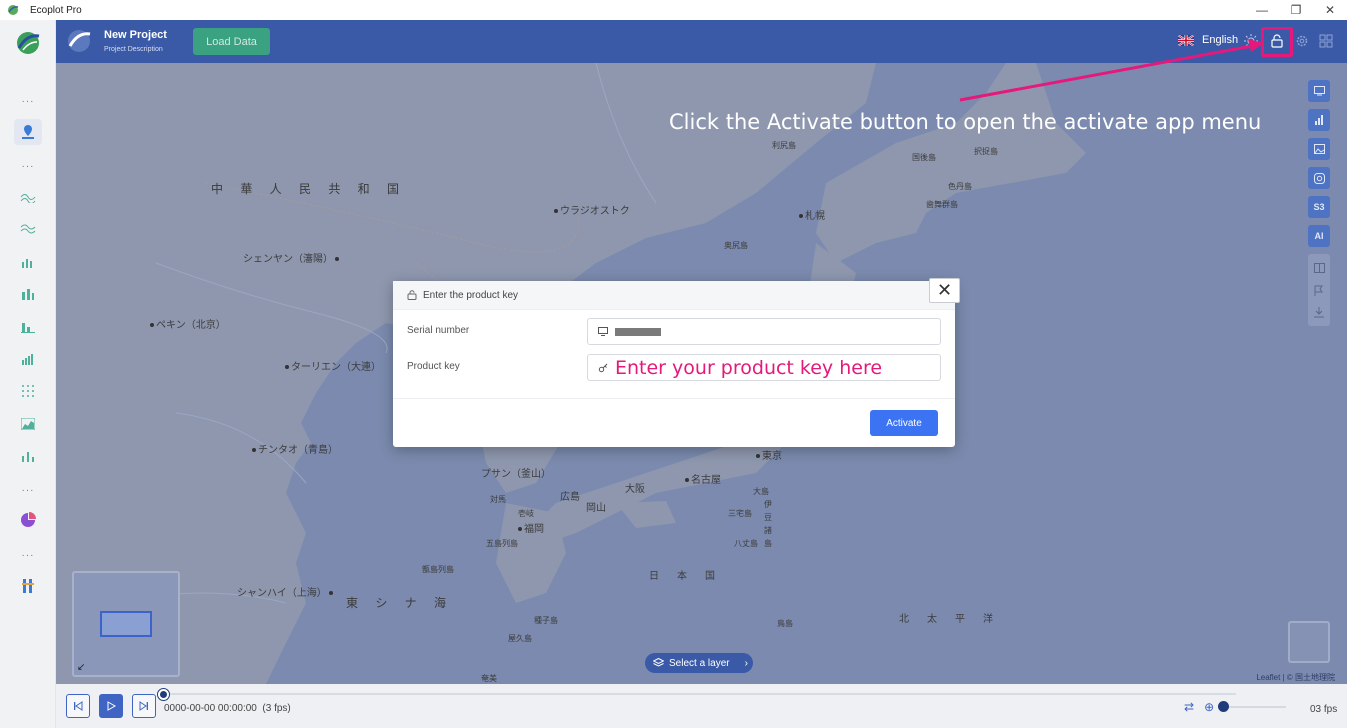  Describe the element at coordinates (1319, 178) in the screenshot. I see `instagram-tool-button` at that location.